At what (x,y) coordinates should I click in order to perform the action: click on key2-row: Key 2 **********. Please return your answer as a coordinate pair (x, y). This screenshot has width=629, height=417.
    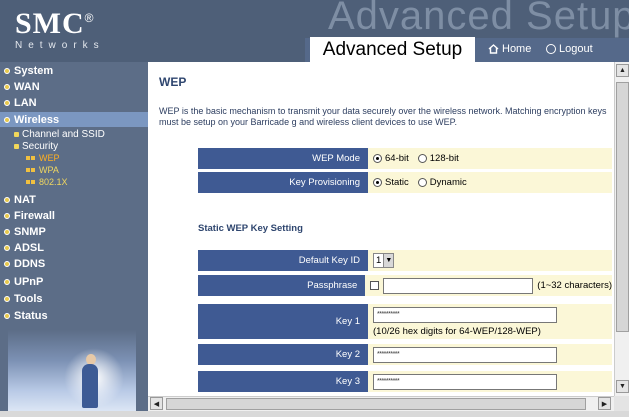
    Looking at the image, I should click on (405, 355).